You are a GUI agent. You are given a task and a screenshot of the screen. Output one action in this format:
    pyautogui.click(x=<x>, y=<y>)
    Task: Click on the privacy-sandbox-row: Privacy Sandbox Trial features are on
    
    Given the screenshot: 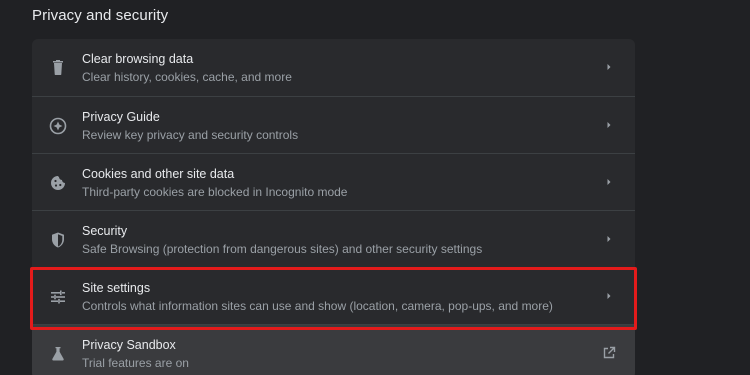 What is the action you would take?
    pyautogui.click(x=333, y=349)
    